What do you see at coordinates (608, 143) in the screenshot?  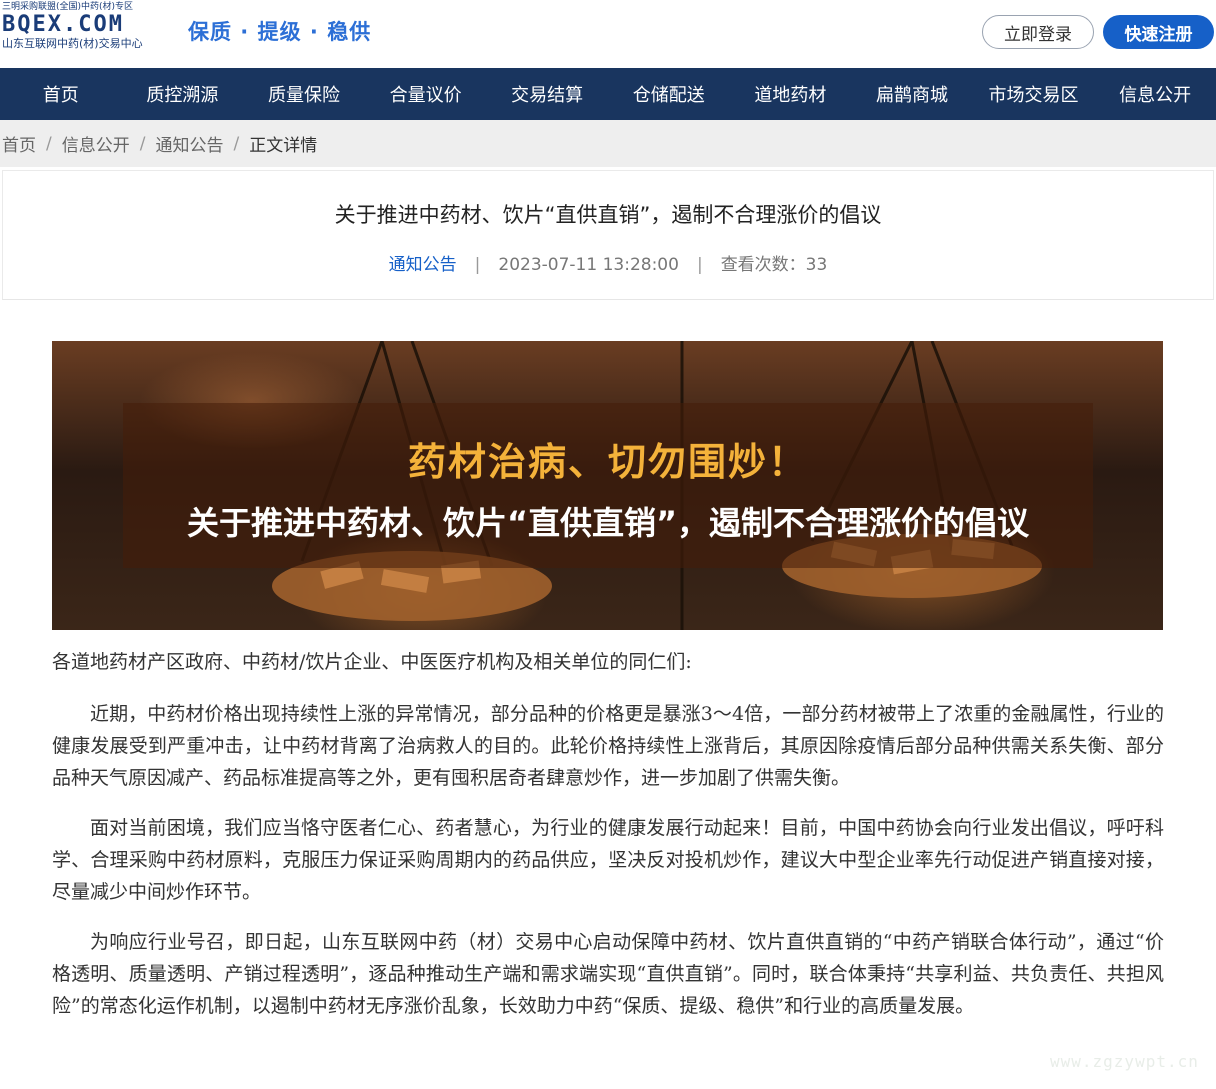 I see `breadcrumb: 首页 / 信息公开 / 通知公告 / 正文详情` at bounding box center [608, 143].